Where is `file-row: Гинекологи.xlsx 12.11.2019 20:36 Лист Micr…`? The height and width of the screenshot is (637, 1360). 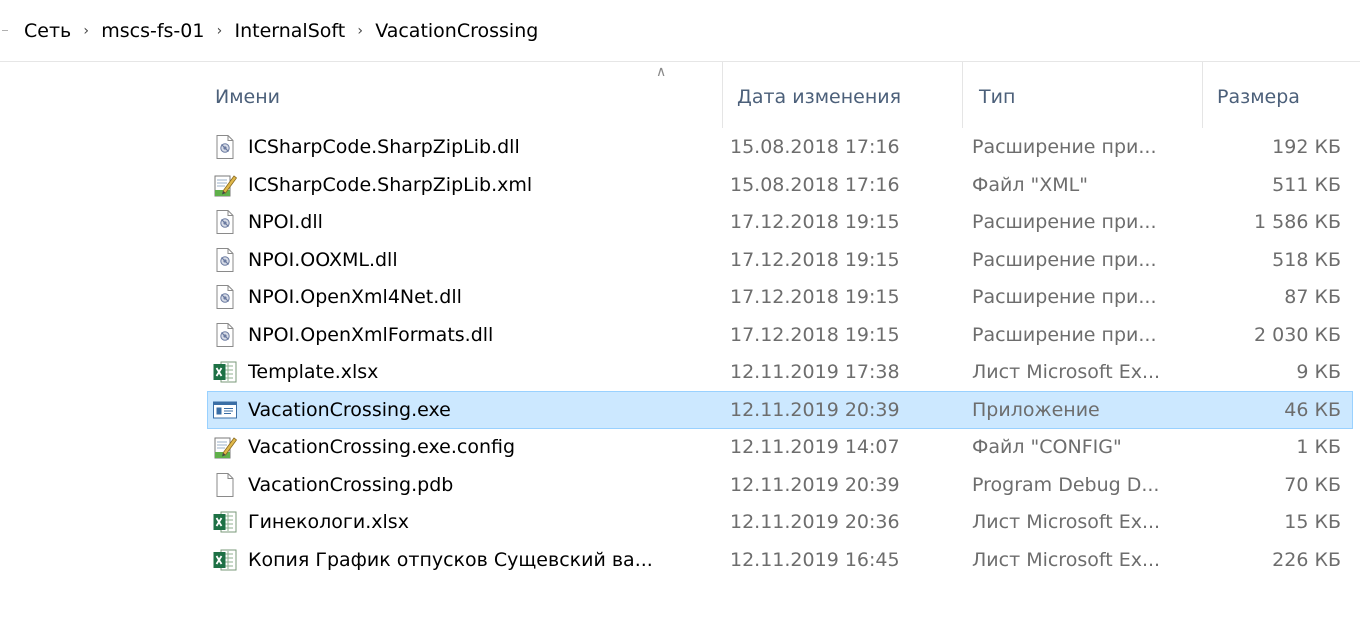
file-row: Гинекологи.xlsx 12.11.2019 20:36 Лист Micr… is located at coordinates (780, 522).